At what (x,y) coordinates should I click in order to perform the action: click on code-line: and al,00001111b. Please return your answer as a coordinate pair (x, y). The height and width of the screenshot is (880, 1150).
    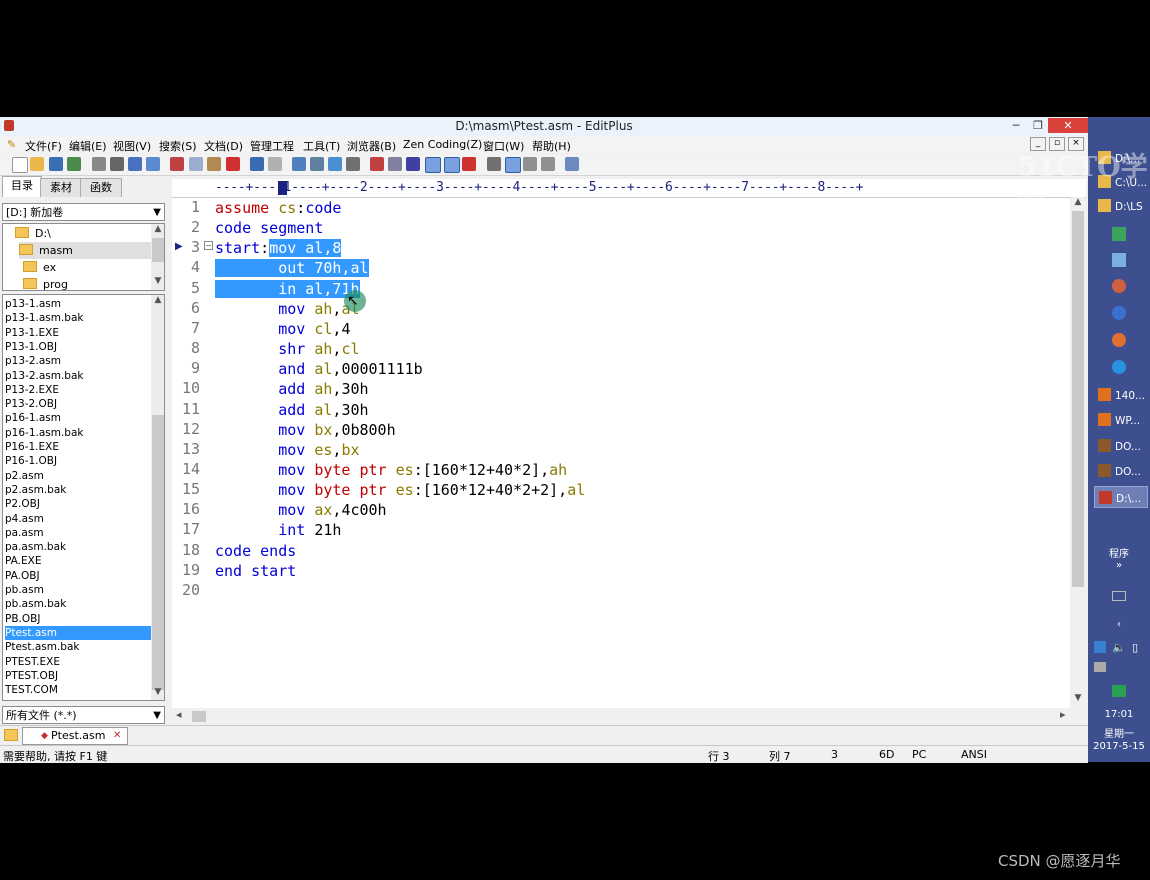
    Looking at the image, I should click on (319, 369).